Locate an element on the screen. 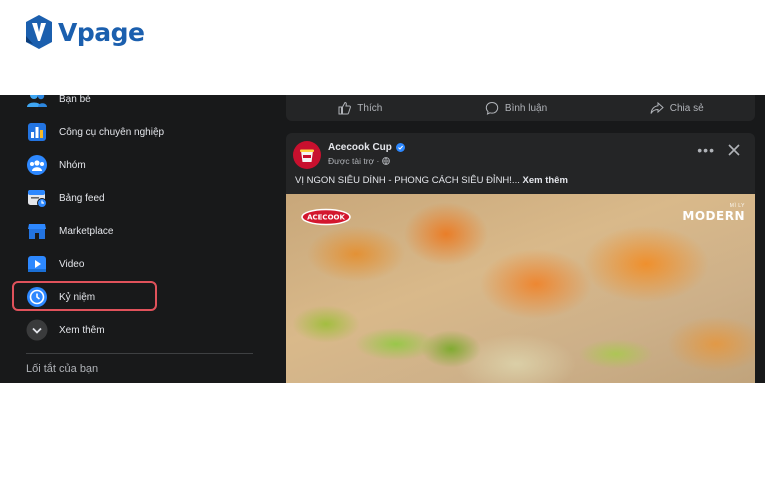 This screenshot has height=478, width=765. friends-icon is located at coordinates (37, 102).